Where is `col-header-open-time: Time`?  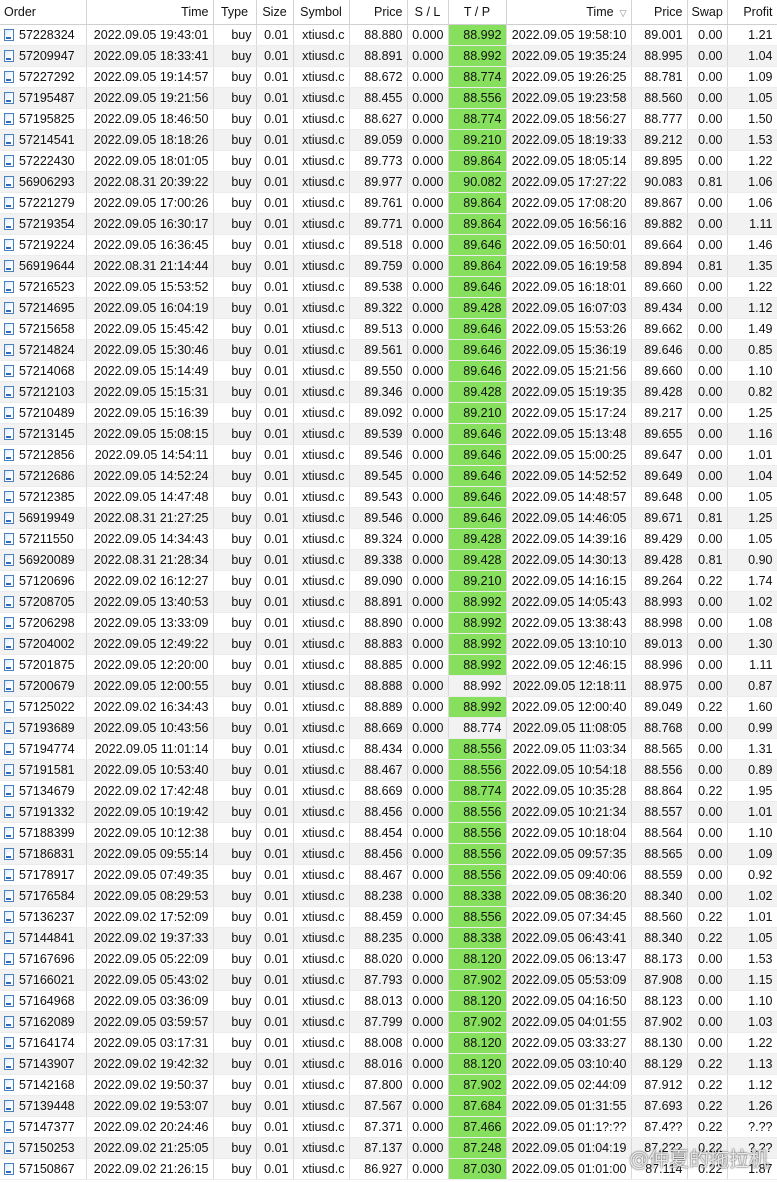
col-header-open-time: Time is located at coordinates (150, 12).